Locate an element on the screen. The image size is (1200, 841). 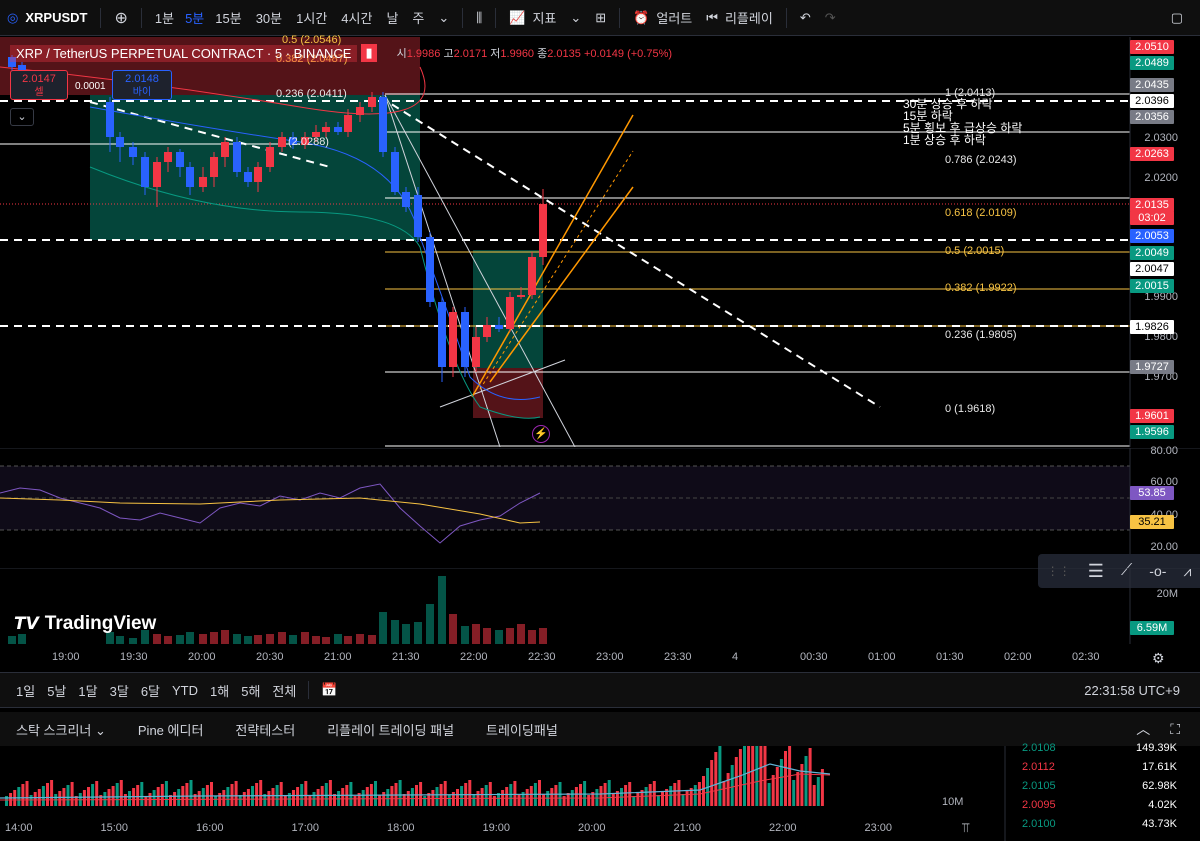
scale-icon: ⫪ is located at coordinates (965, 828).